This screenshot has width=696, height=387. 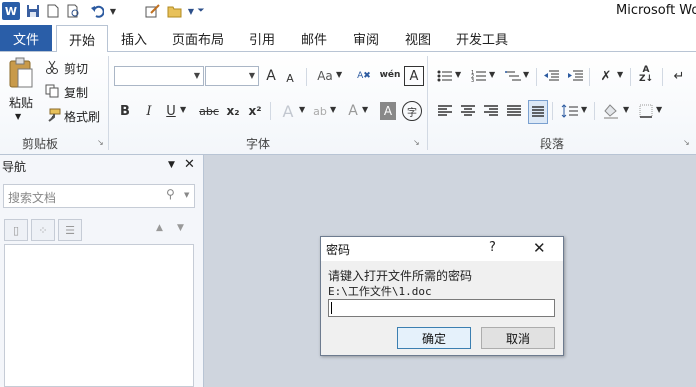 What do you see at coordinates (149, 111) in the screenshot?
I see `italic-icon: I` at bounding box center [149, 111].